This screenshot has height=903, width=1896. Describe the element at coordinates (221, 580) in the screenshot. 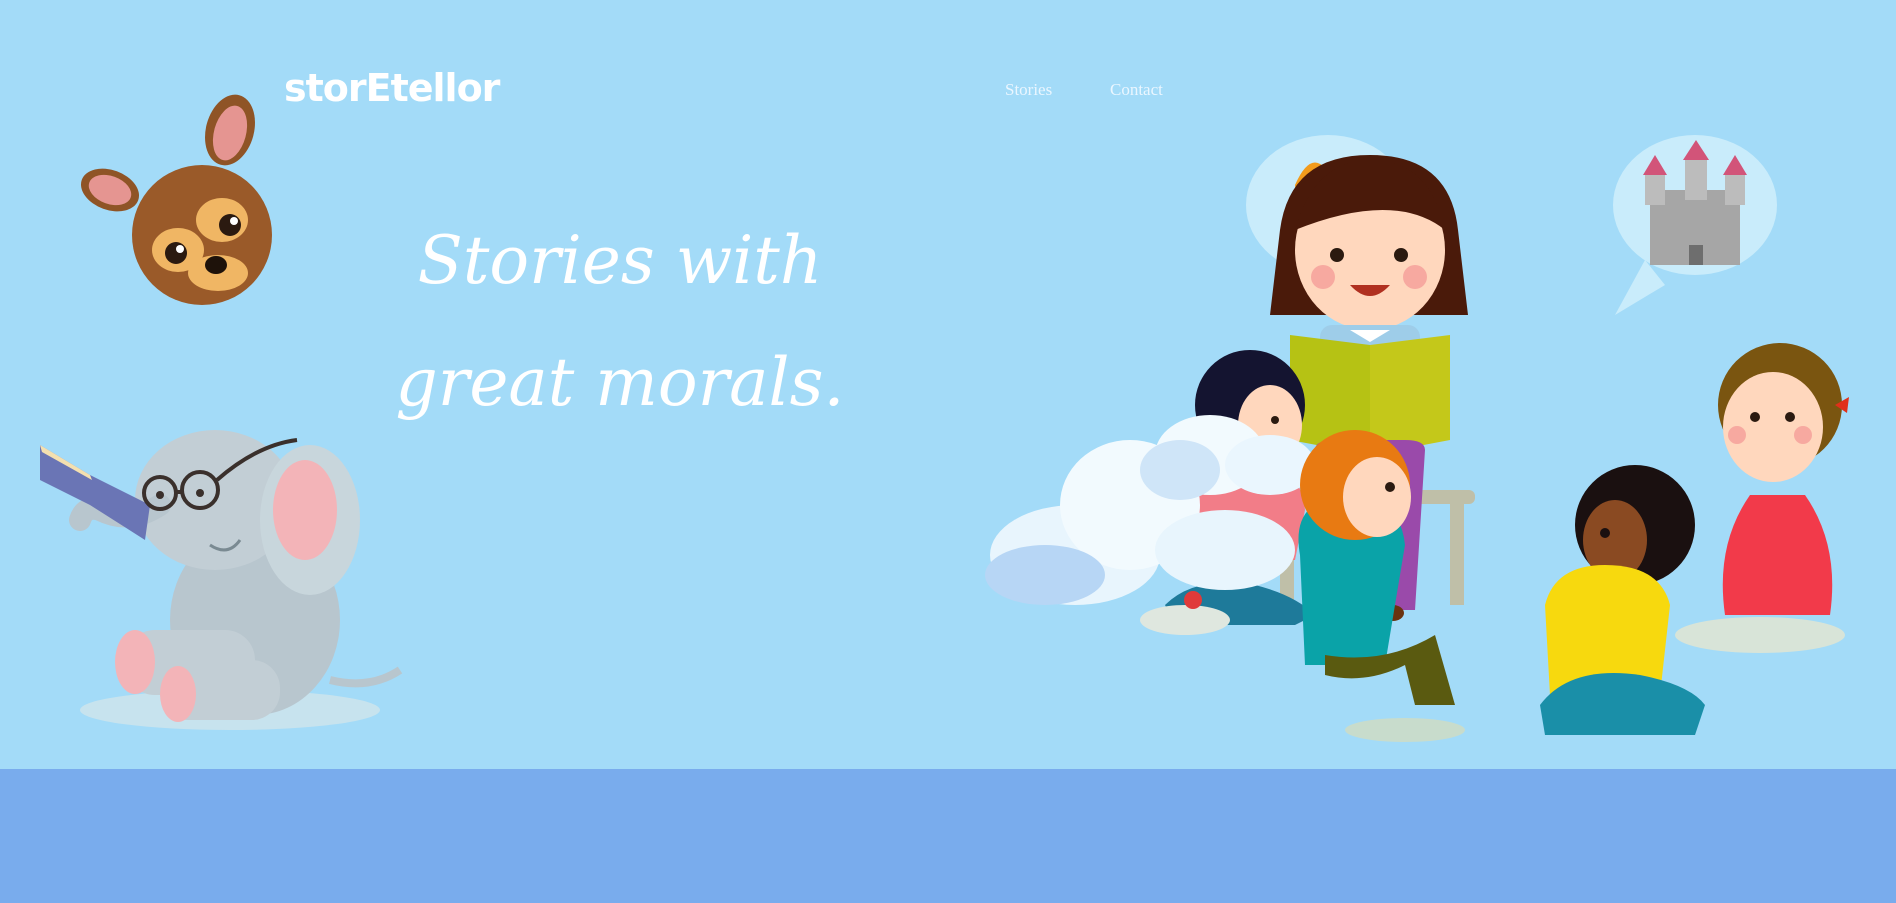

I see `reading-elephant-illustration` at that location.